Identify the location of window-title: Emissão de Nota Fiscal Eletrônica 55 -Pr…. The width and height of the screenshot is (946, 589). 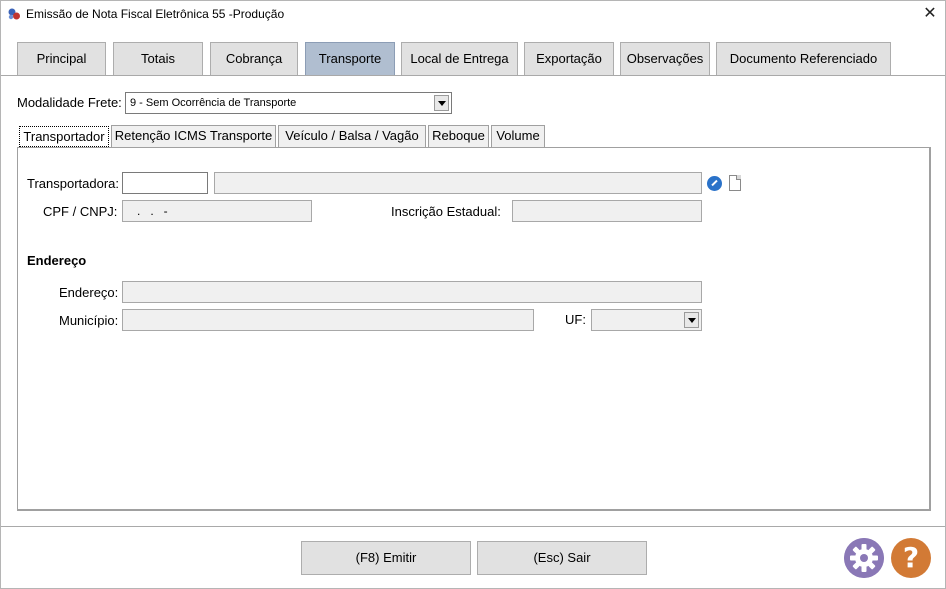
(155, 14).